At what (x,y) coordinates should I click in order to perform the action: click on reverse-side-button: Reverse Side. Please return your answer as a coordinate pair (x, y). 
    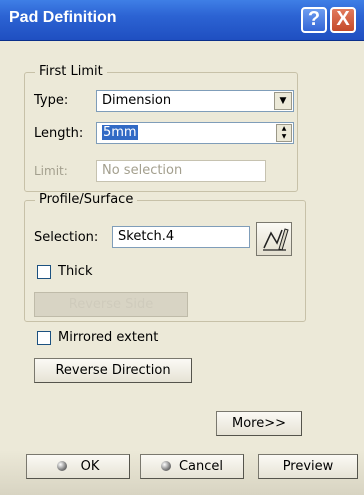
    Looking at the image, I should click on (111, 304).